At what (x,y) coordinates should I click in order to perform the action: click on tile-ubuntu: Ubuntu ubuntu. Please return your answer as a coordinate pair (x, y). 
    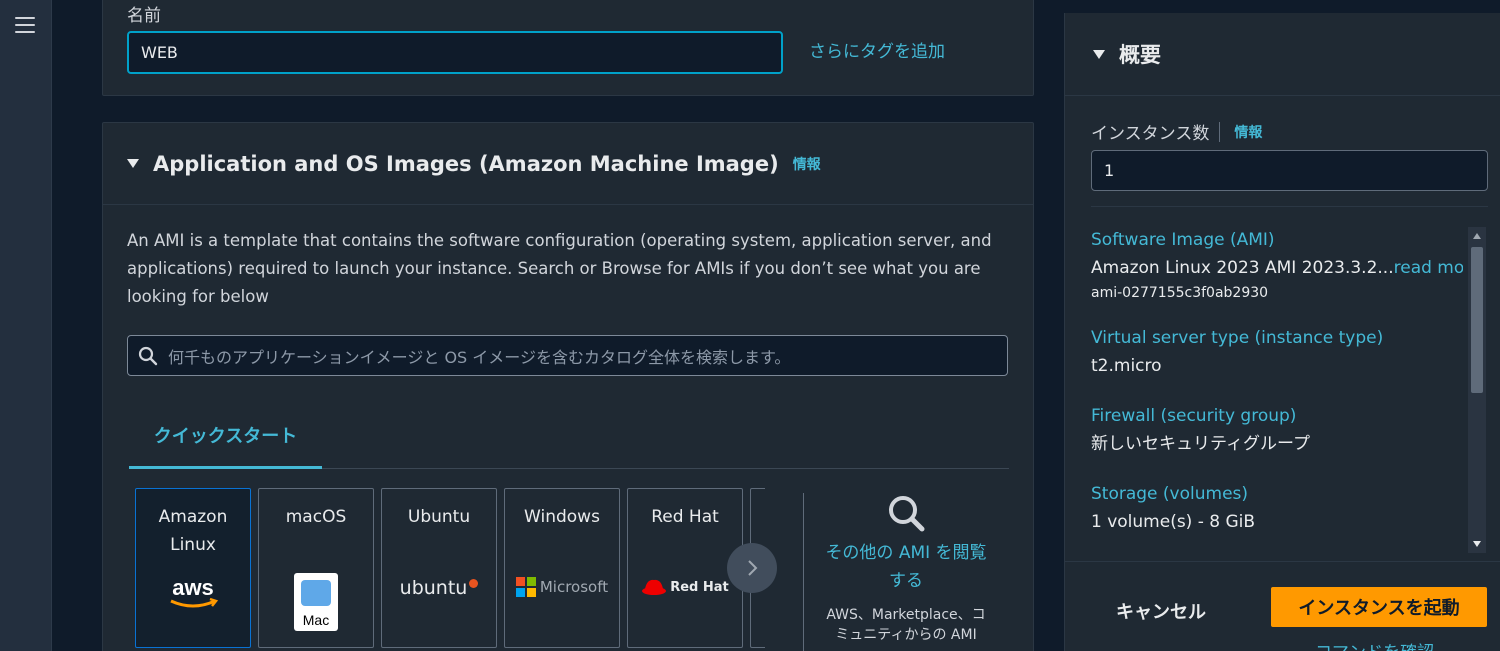
    Looking at the image, I should click on (439, 568).